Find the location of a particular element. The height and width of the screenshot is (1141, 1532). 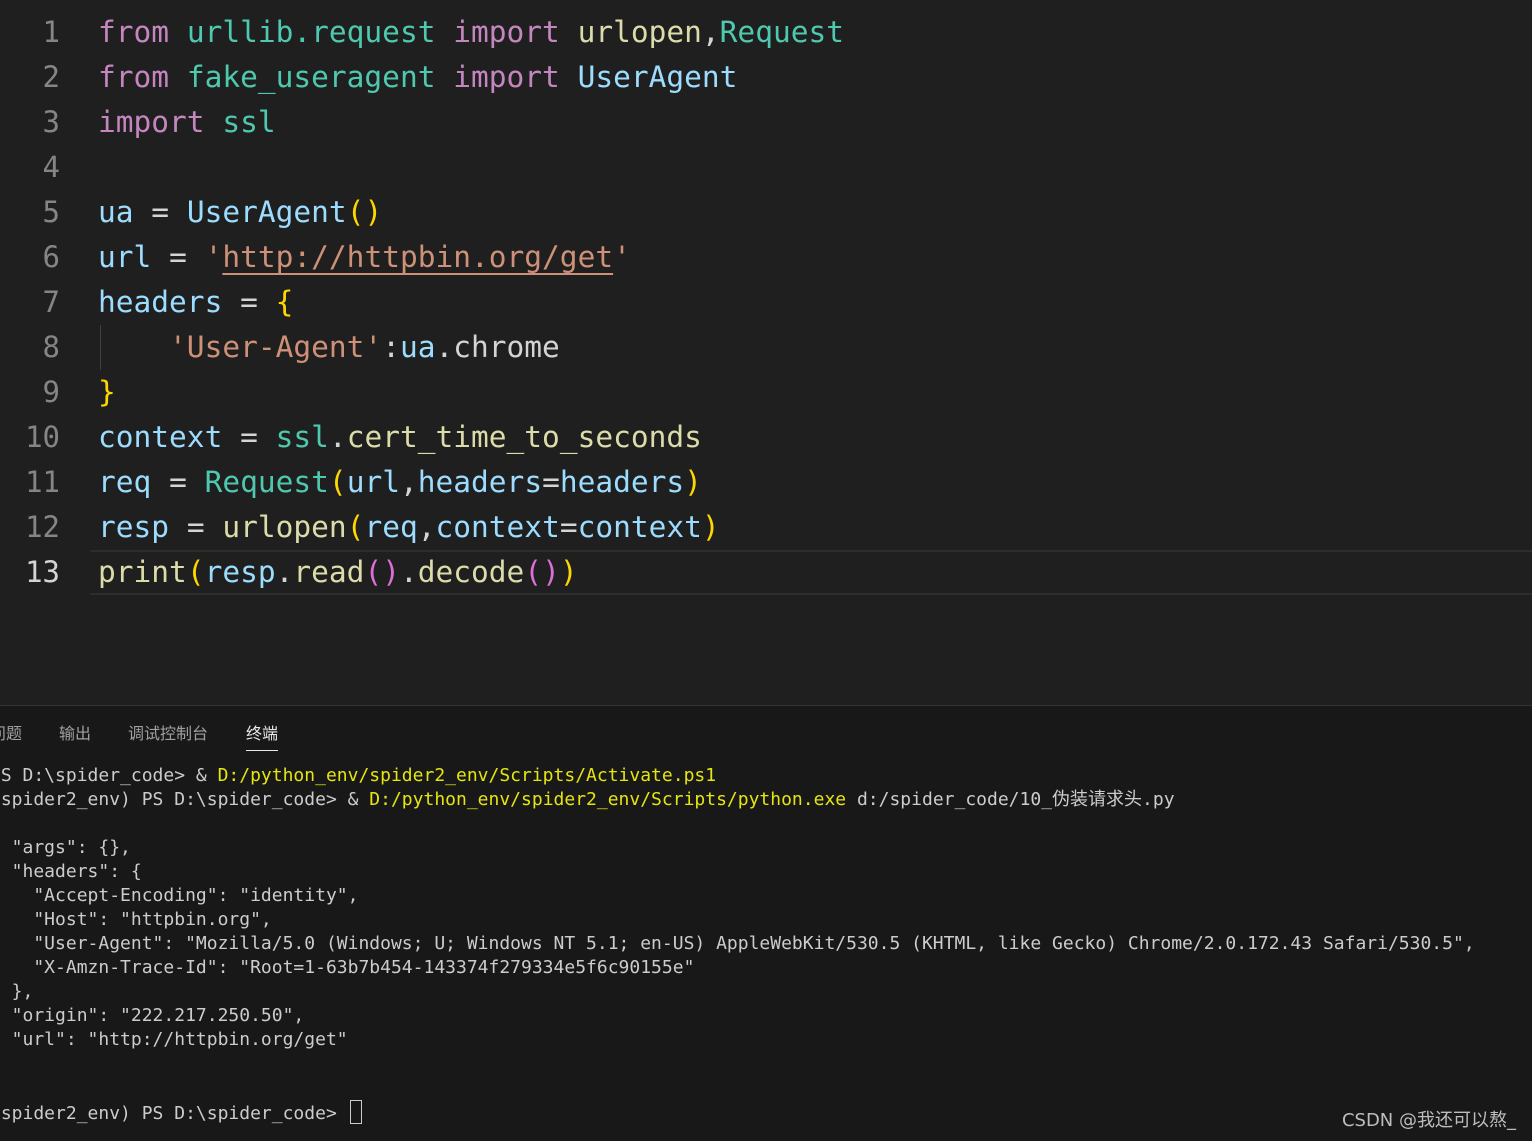

terminal-output-line: "args": {}, is located at coordinates (65, 847).